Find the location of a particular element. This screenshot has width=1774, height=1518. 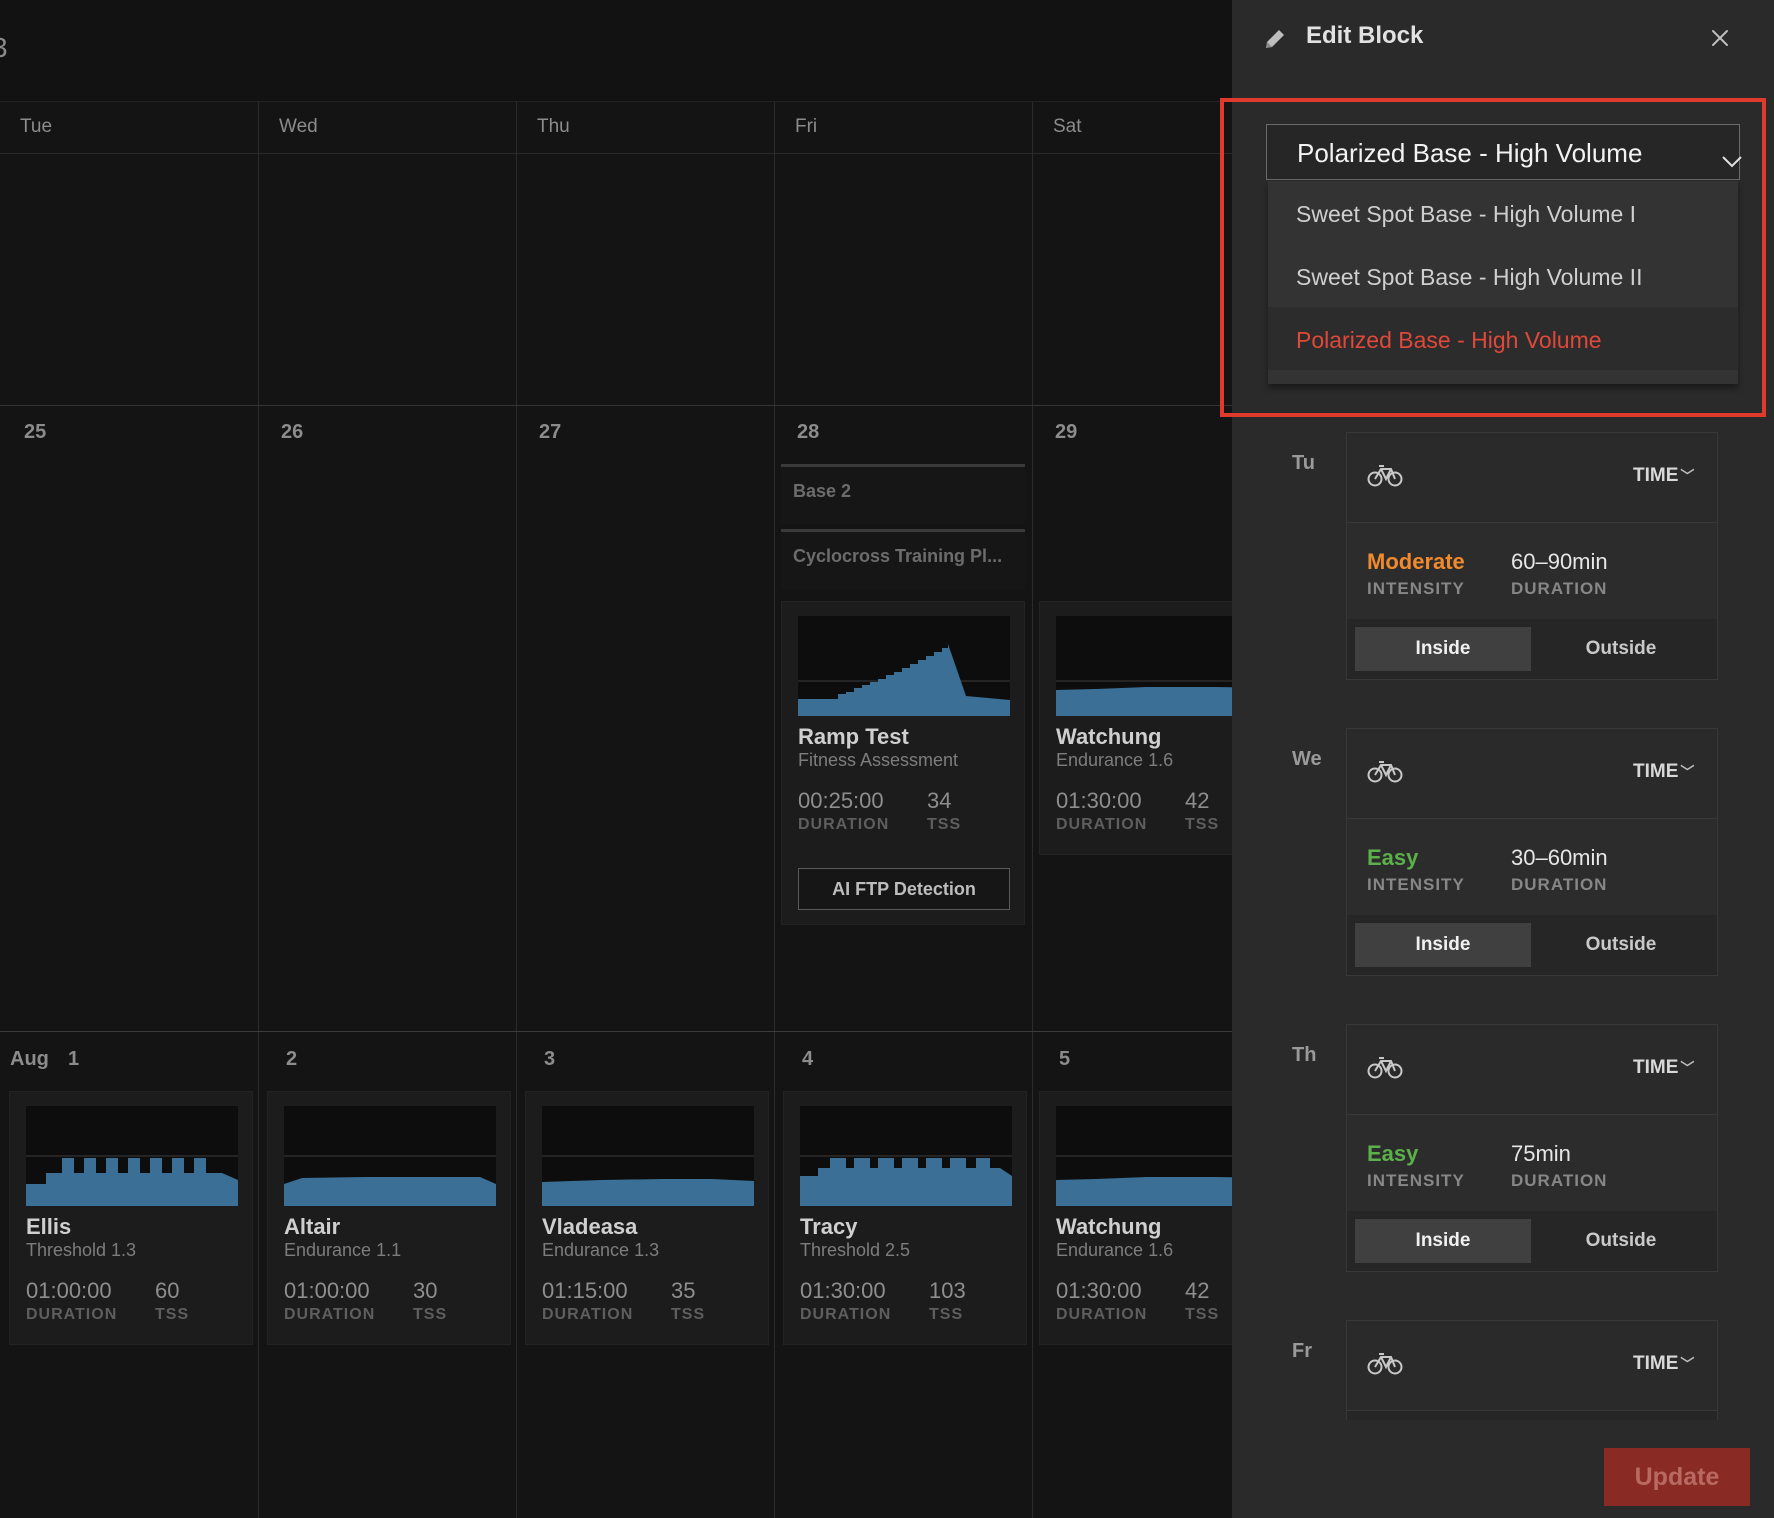

date-25: 25 is located at coordinates (35, 432).